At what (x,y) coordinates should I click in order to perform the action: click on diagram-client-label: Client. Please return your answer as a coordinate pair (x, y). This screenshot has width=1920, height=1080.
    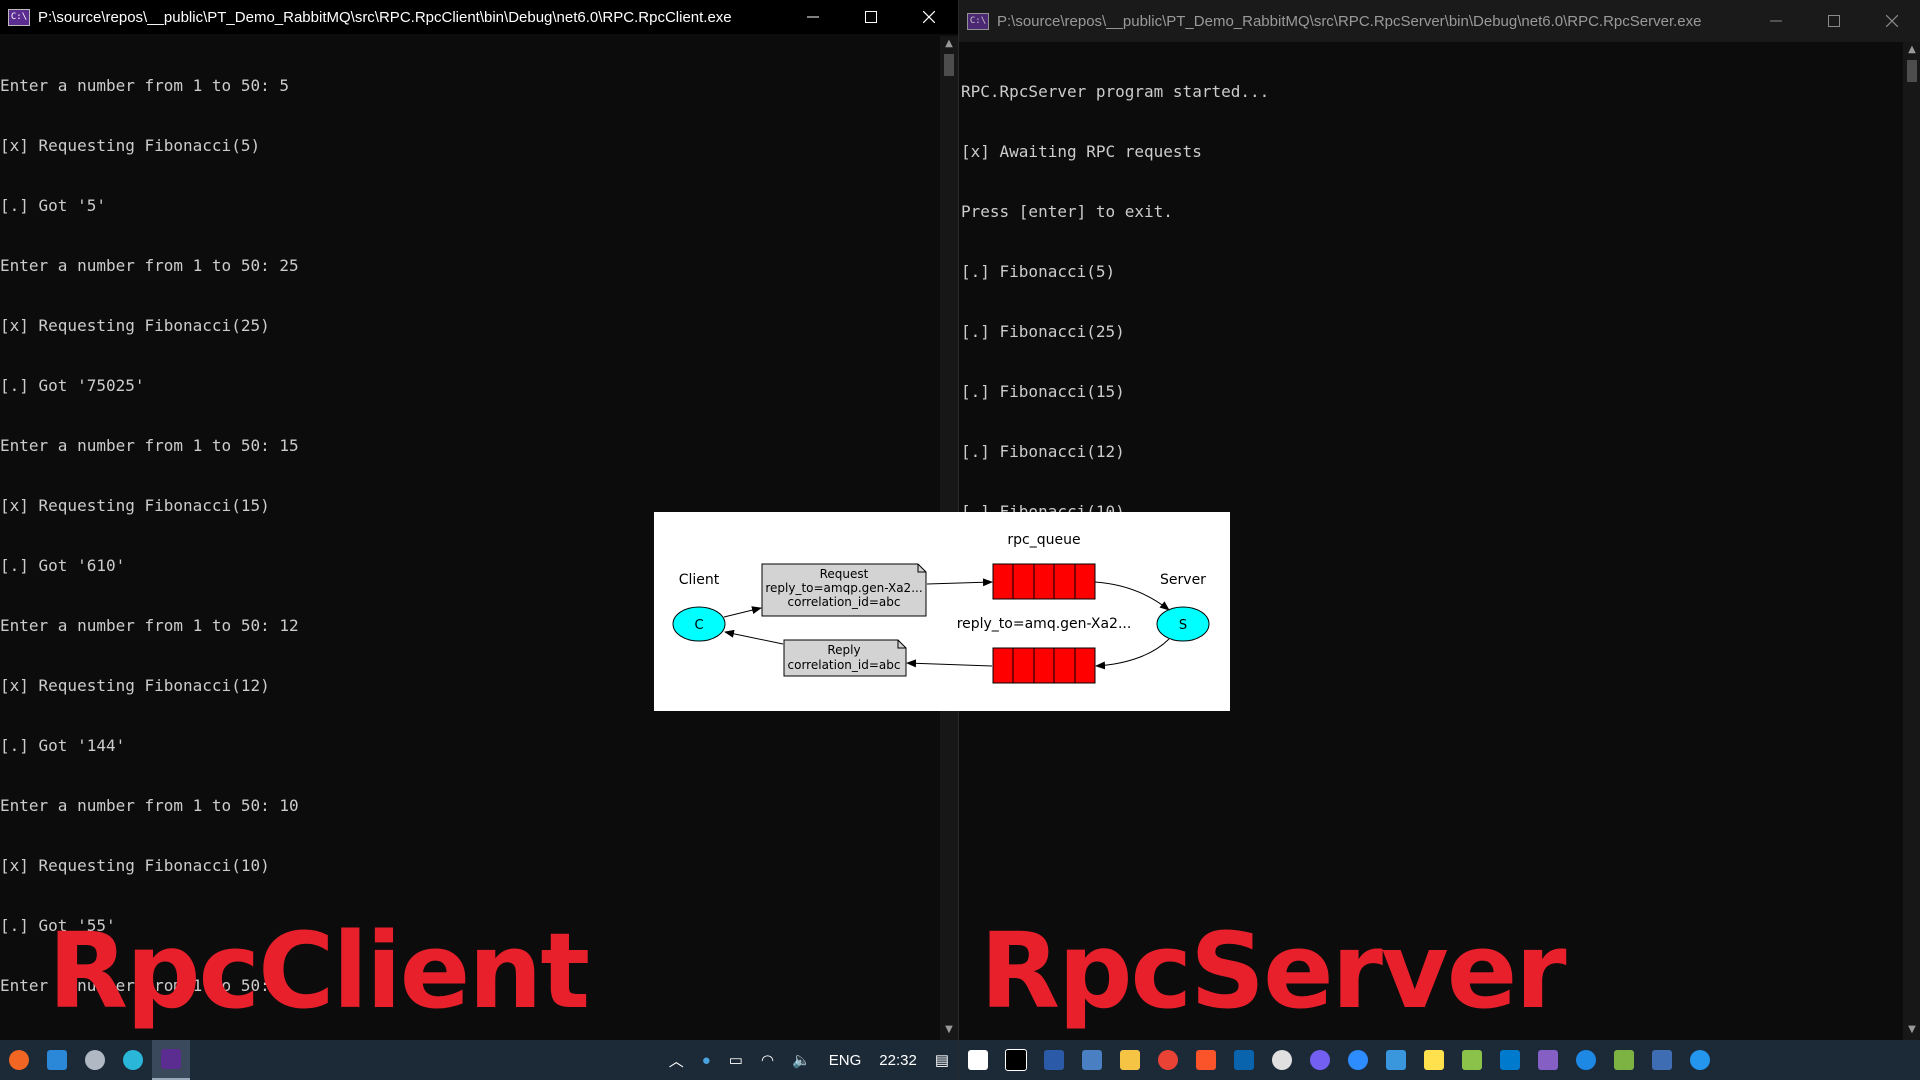
    Looking at the image, I should click on (699, 580).